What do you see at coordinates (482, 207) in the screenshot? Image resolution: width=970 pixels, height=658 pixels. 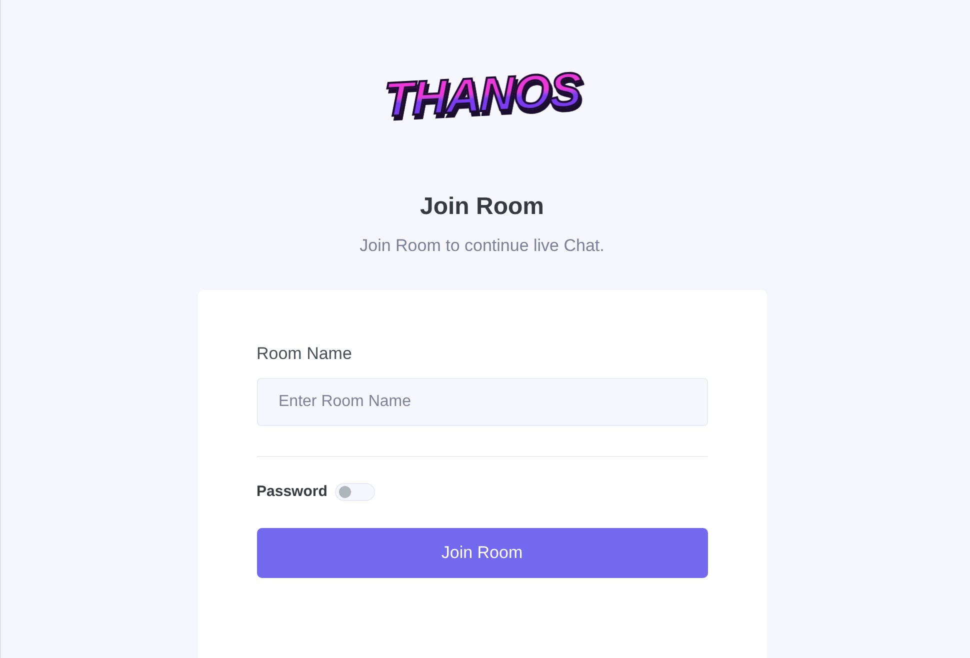 I see `page-title: Join Room` at bounding box center [482, 207].